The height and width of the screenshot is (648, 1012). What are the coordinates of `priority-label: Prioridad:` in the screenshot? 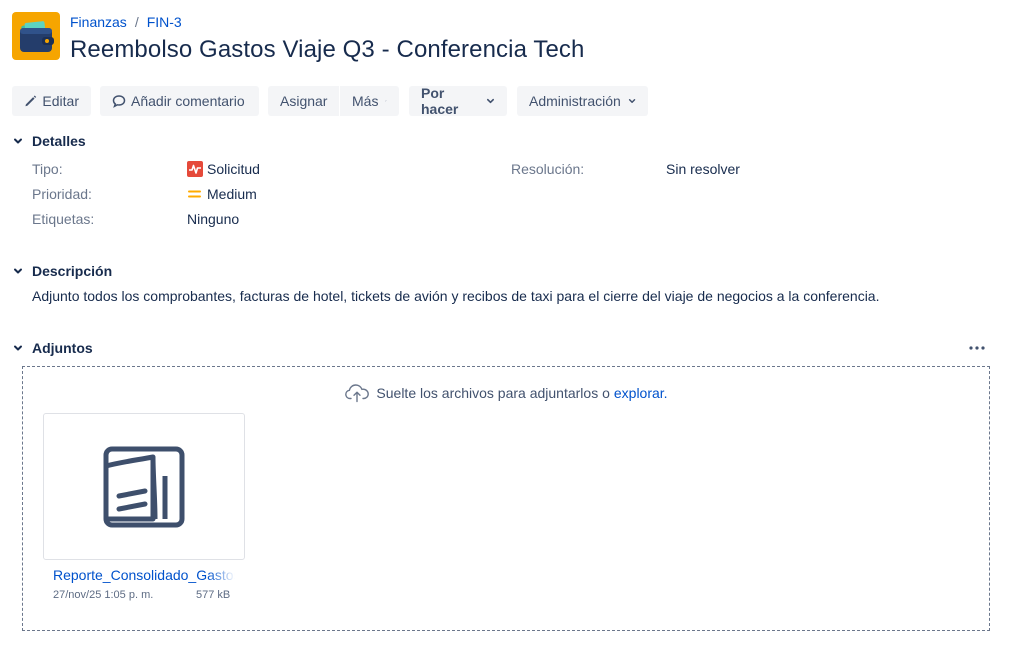 It's located at (62, 194).